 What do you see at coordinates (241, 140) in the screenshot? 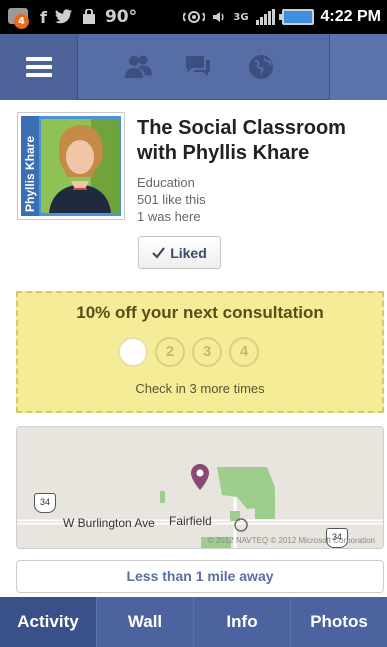
I see `page-title: The Social Classroom with Phyllis Khare` at bounding box center [241, 140].